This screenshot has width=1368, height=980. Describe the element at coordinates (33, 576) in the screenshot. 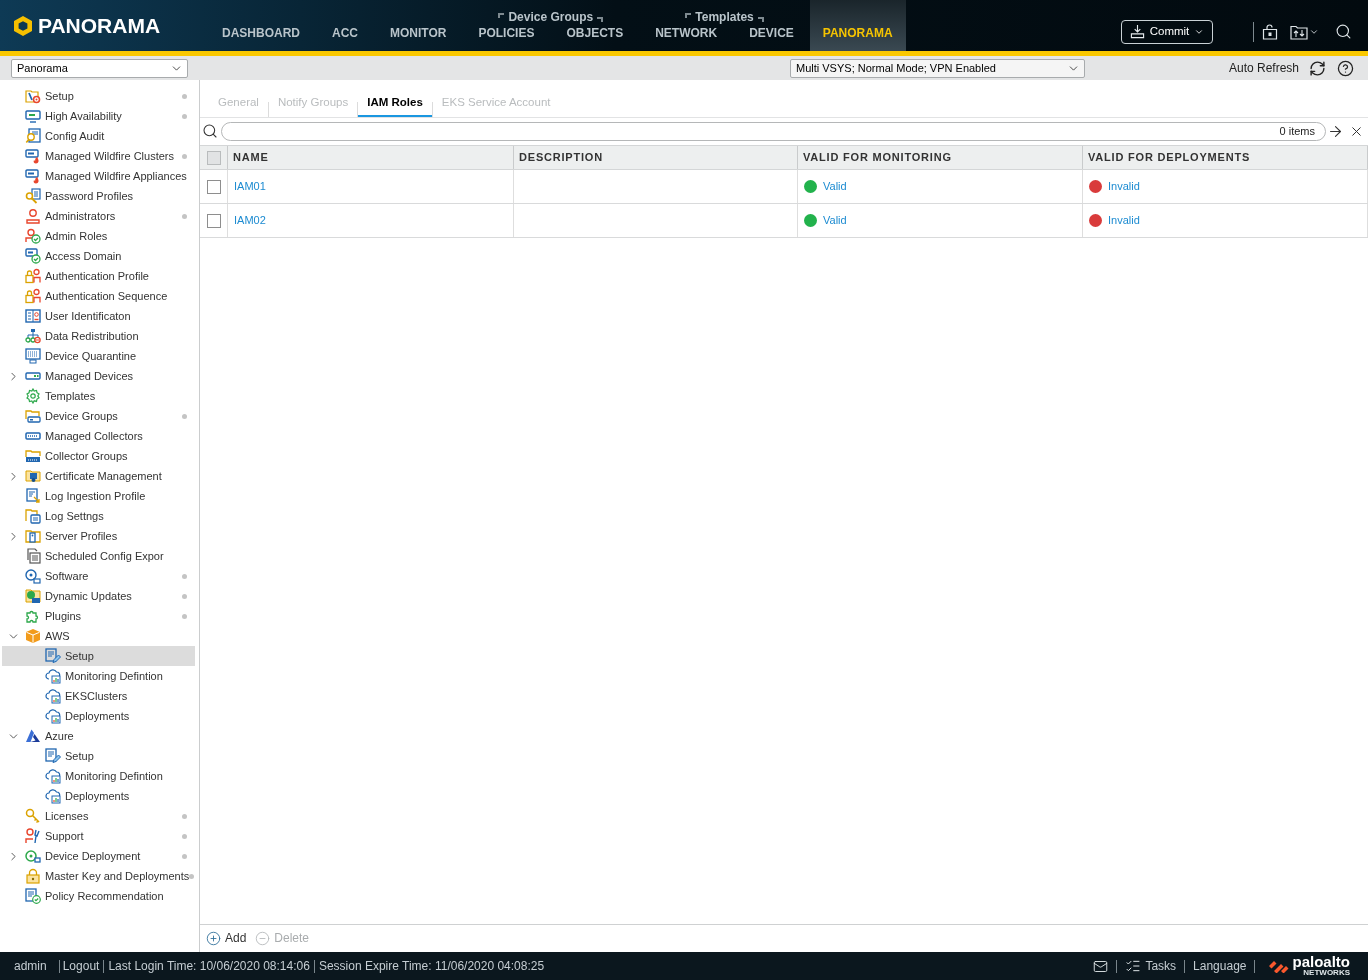

I see `disc-icon` at that location.